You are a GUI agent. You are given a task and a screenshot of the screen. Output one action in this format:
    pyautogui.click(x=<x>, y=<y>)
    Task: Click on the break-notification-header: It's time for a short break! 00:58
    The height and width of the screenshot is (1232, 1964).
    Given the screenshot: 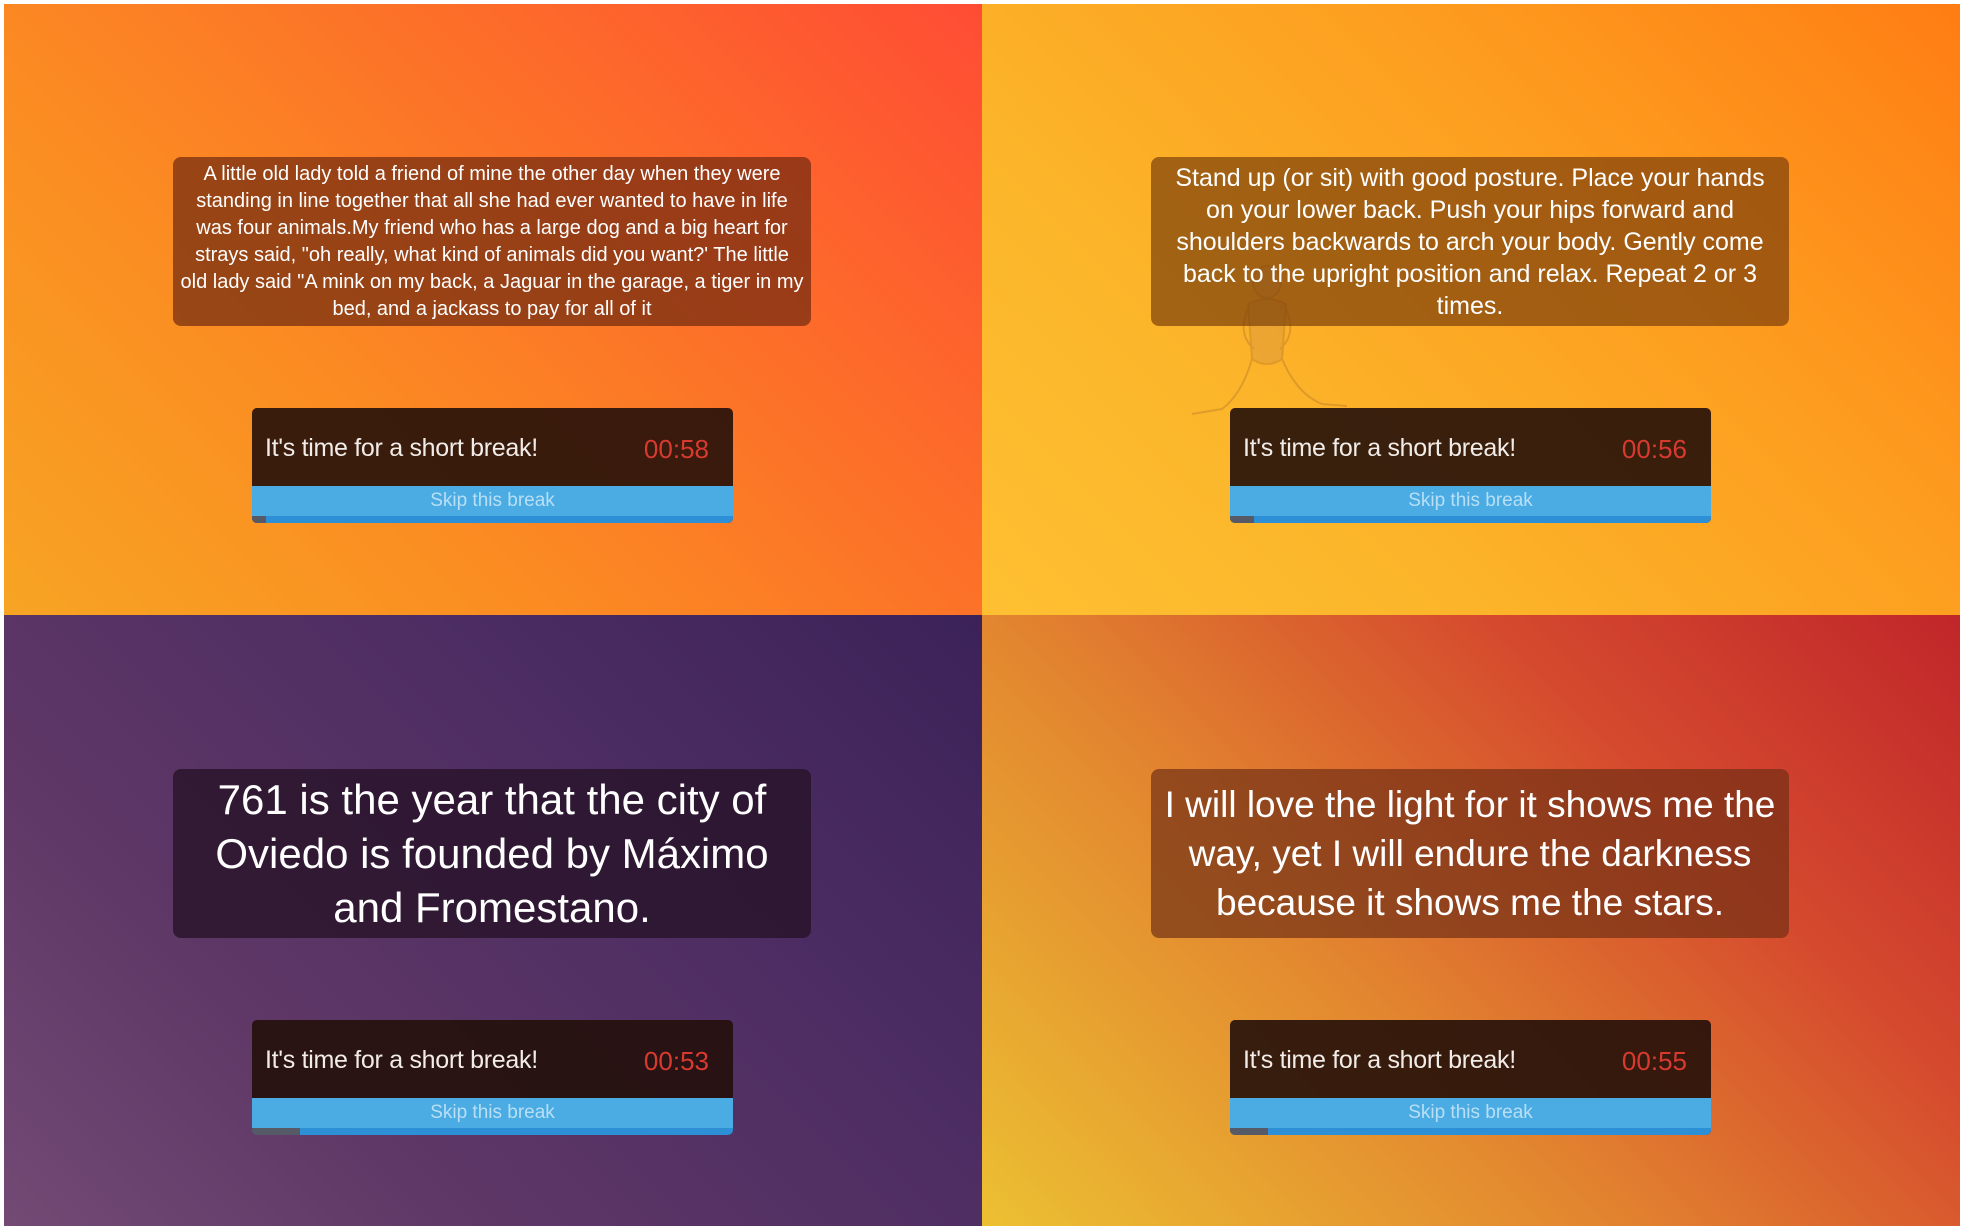 What is the action you would take?
    pyautogui.click(x=492, y=447)
    